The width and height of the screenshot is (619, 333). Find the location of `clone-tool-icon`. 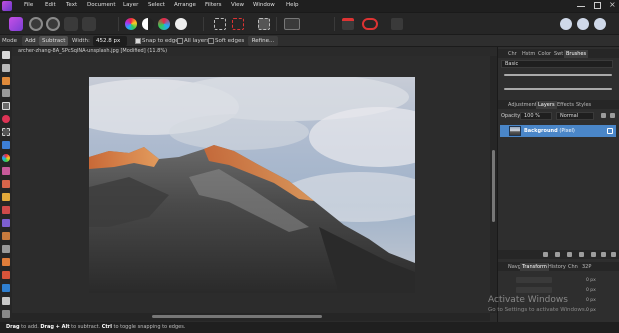

clone-tool-icon is located at coordinates (6, 210).